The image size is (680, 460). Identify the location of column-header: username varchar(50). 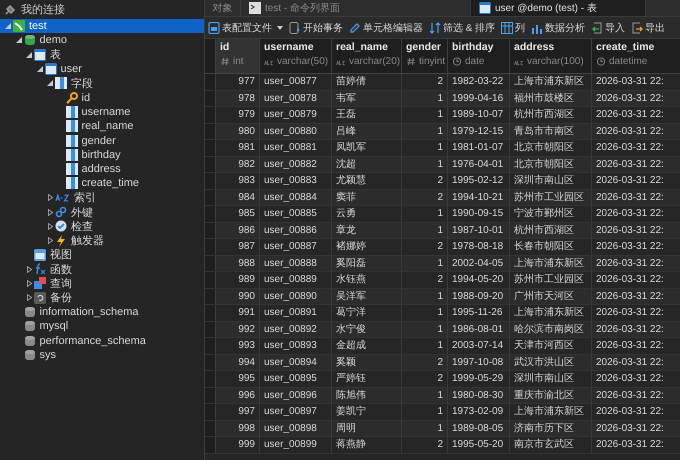
(296, 56).